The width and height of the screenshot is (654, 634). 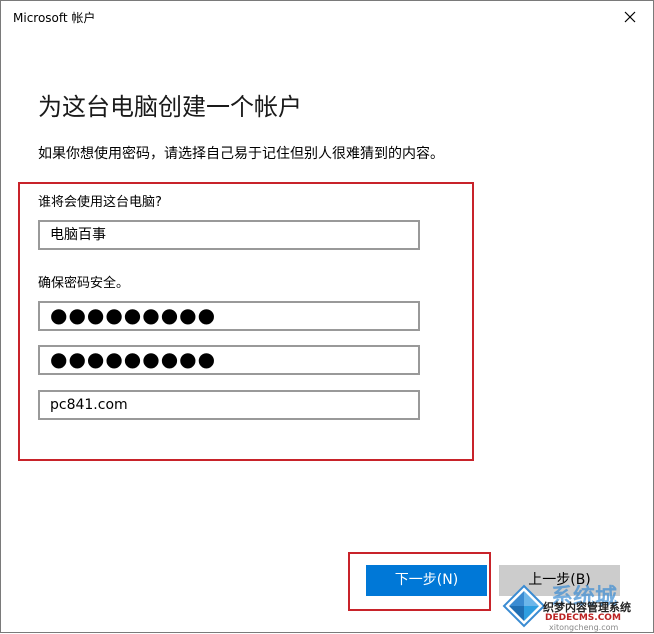 I want to click on title-bar: Microsoft 帐户, so click(x=327, y=17).